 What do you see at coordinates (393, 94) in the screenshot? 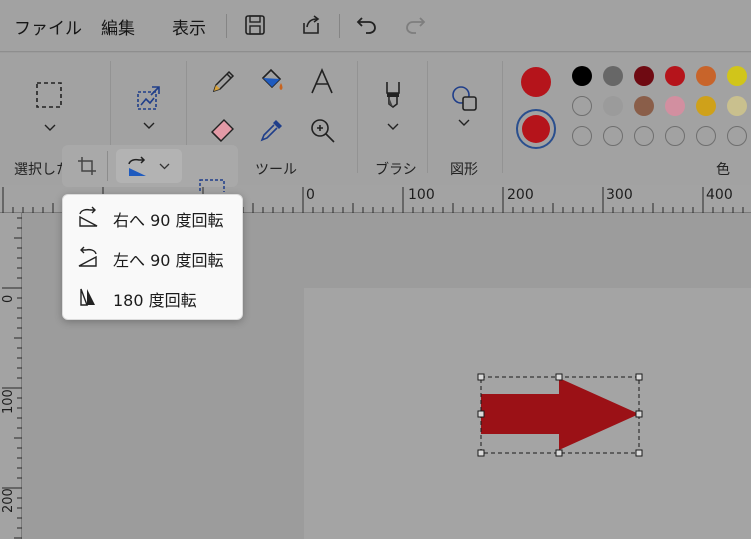
I see `brush-icon` at bounding box center [393, 94].